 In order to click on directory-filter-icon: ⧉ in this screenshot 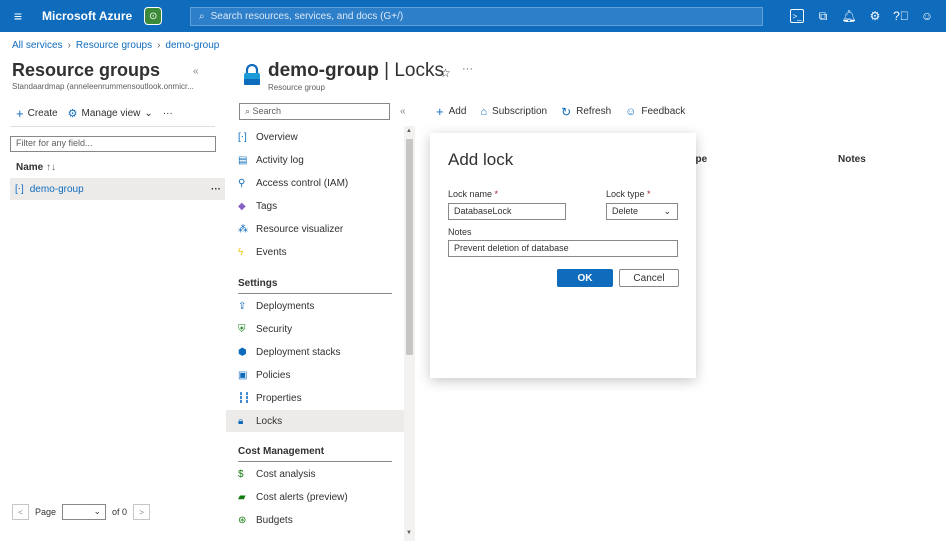, I will do `click(823, 16)`.